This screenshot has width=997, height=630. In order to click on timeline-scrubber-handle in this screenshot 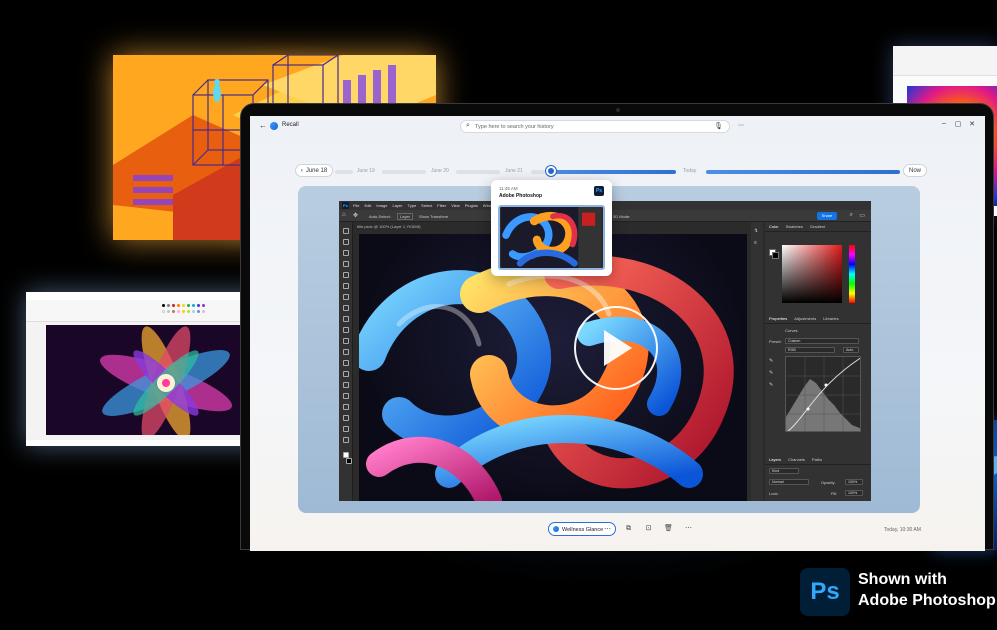, I will do `click(551, 171)`.